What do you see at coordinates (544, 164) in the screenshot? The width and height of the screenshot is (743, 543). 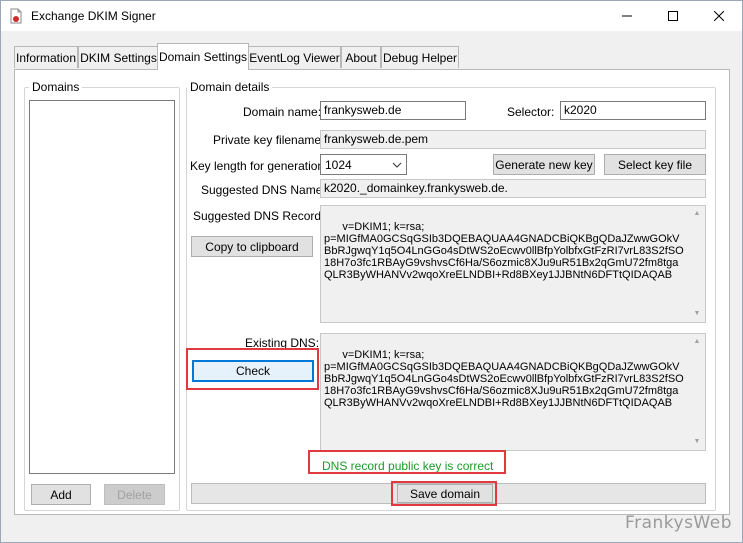 I see `generate-new-key-button: Generate new key` at bounding box center [544, 164].